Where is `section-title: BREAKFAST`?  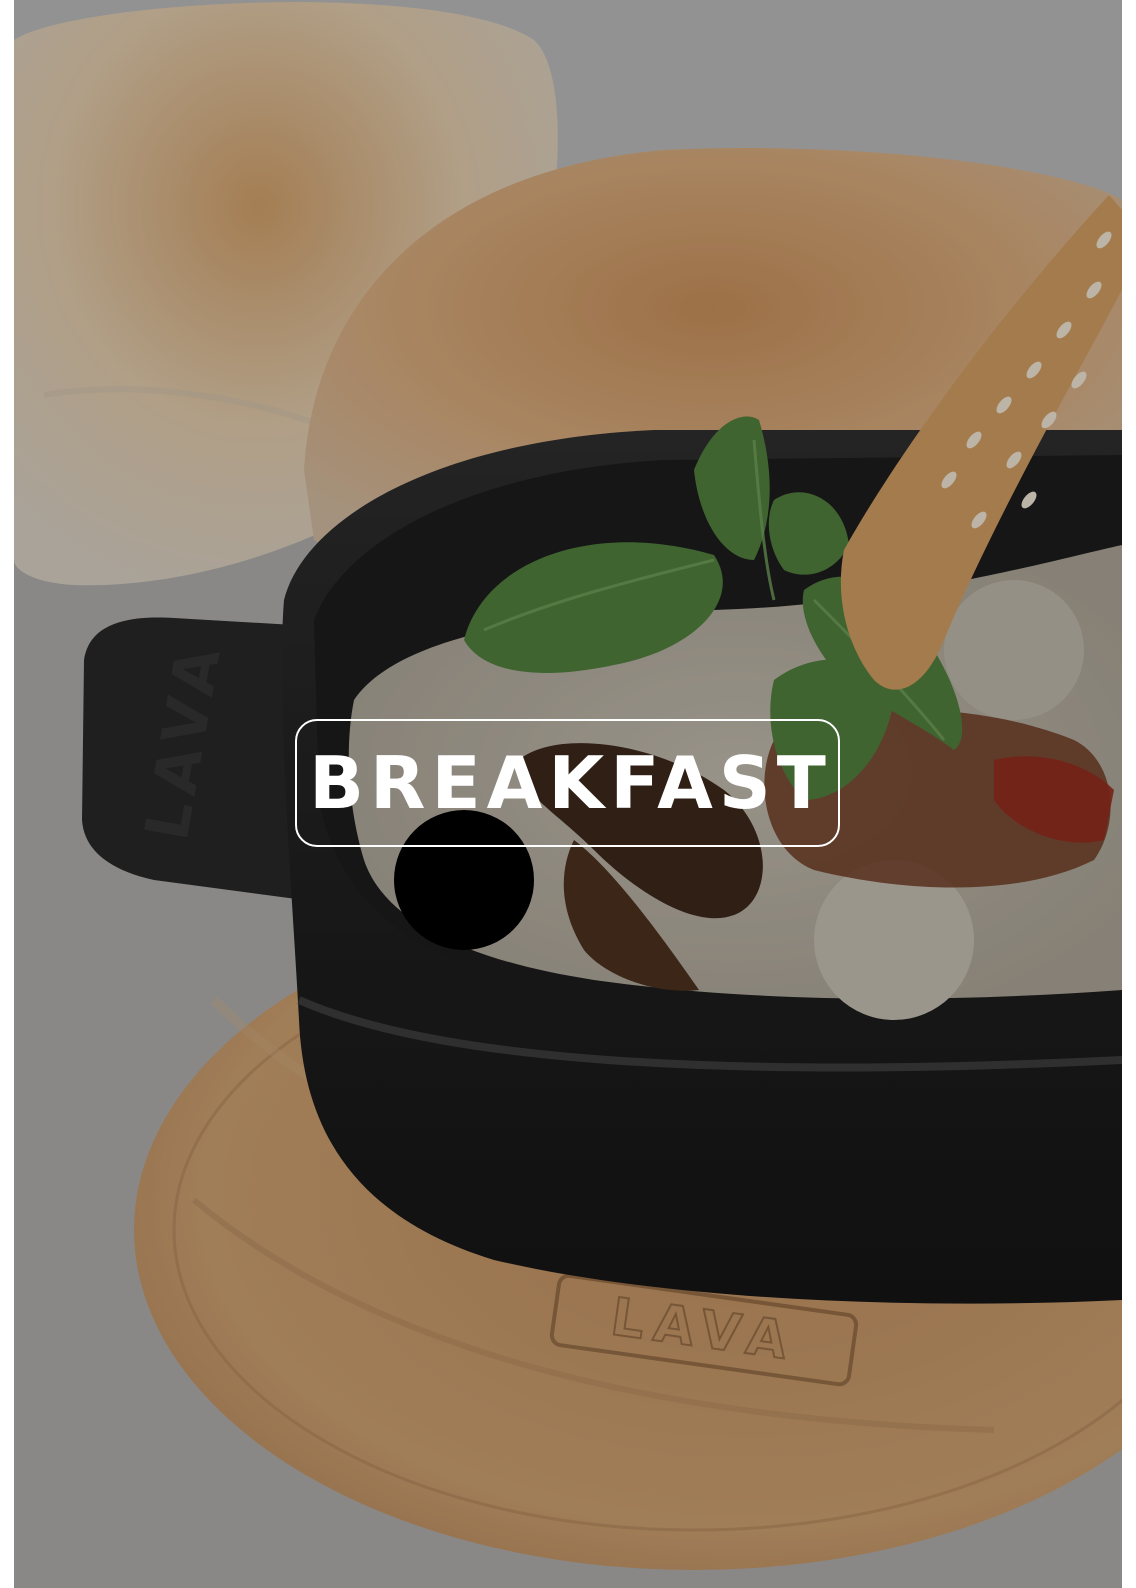 section-title: BREAKFAST is located at coordinates (570, 783).